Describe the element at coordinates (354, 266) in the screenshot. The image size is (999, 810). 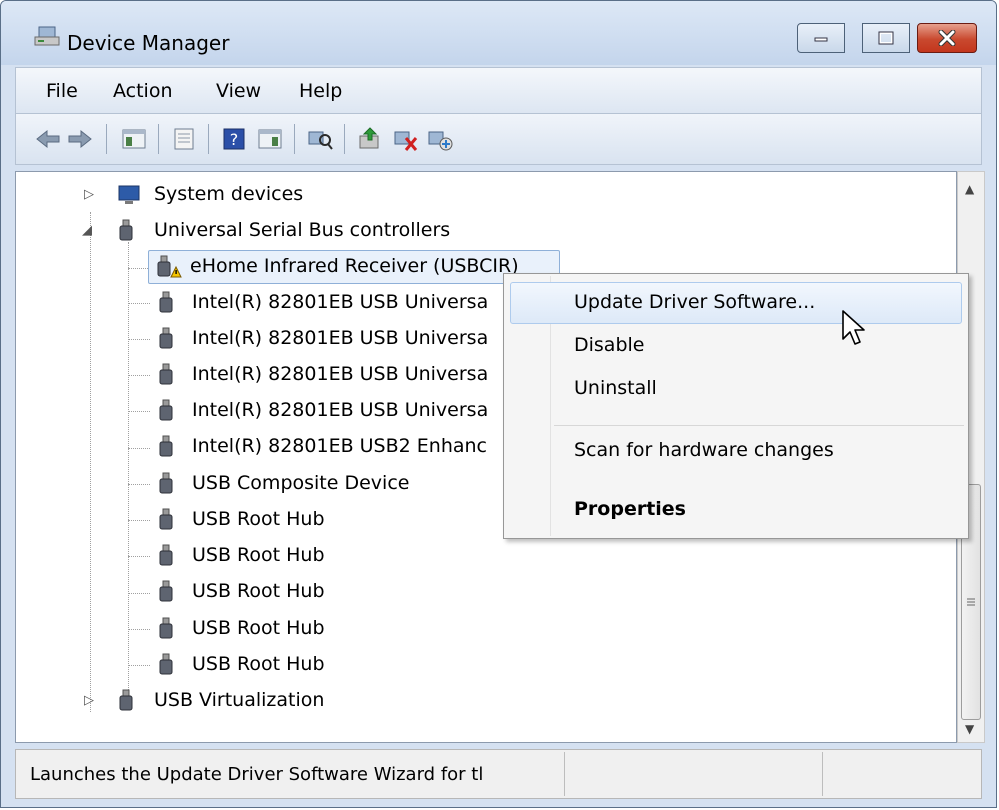
I see `tree-label: eHome Infrared Receiver (USBCIR)` at that location.